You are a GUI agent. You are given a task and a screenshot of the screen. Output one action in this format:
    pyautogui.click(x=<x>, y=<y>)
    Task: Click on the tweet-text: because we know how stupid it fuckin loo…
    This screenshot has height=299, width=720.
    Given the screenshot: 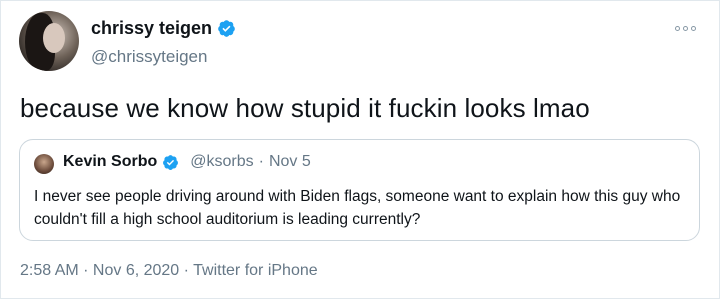 What is the action you would take?
    pyautogui.click(x=305, y=108)
    